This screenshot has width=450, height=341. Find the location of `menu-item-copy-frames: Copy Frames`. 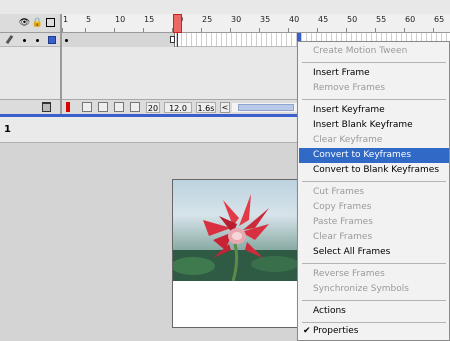

menu-item-copy-frames: Copy Frames is located at coordinates (374, 207).